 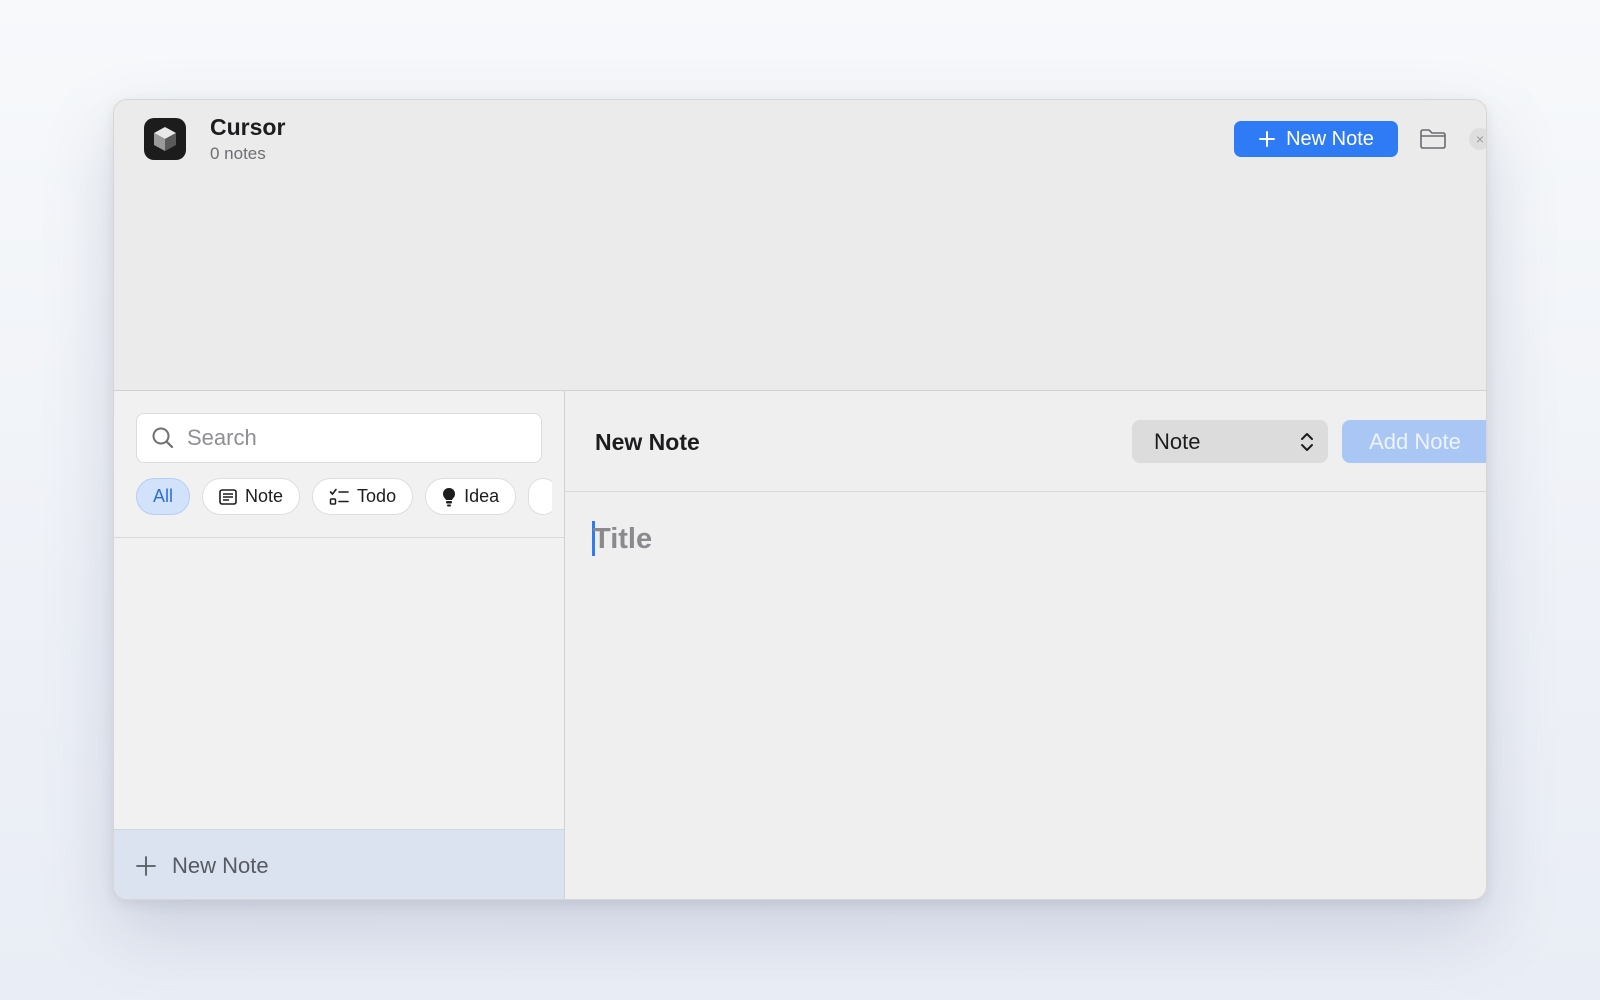 I want to click on note-type-select: Note, so click(x=1230, y=441).